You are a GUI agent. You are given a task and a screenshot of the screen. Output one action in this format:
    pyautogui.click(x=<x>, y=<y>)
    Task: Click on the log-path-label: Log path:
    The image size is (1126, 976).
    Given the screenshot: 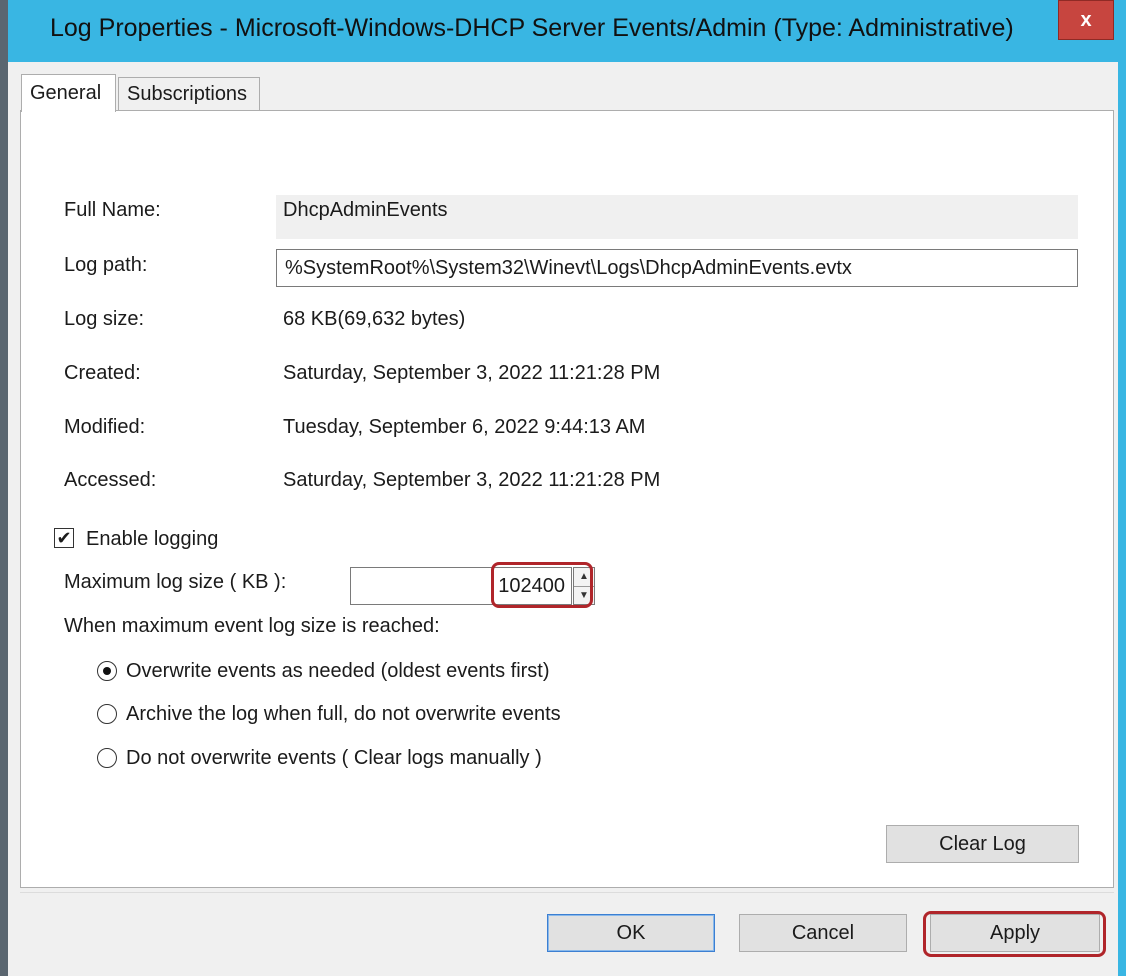 What is the action you would take?
    pyautogui.click(x=106, y=265)
    